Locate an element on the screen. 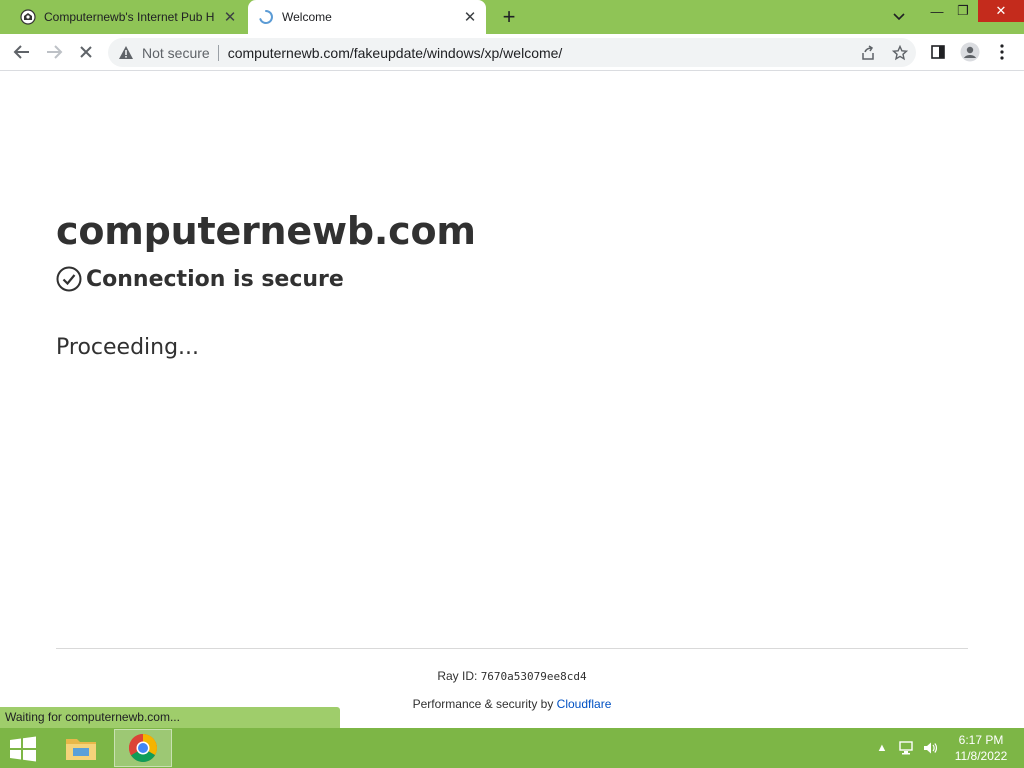  tray-overflow-chevron-icon: ▲ is located at coordinates (882, 748).